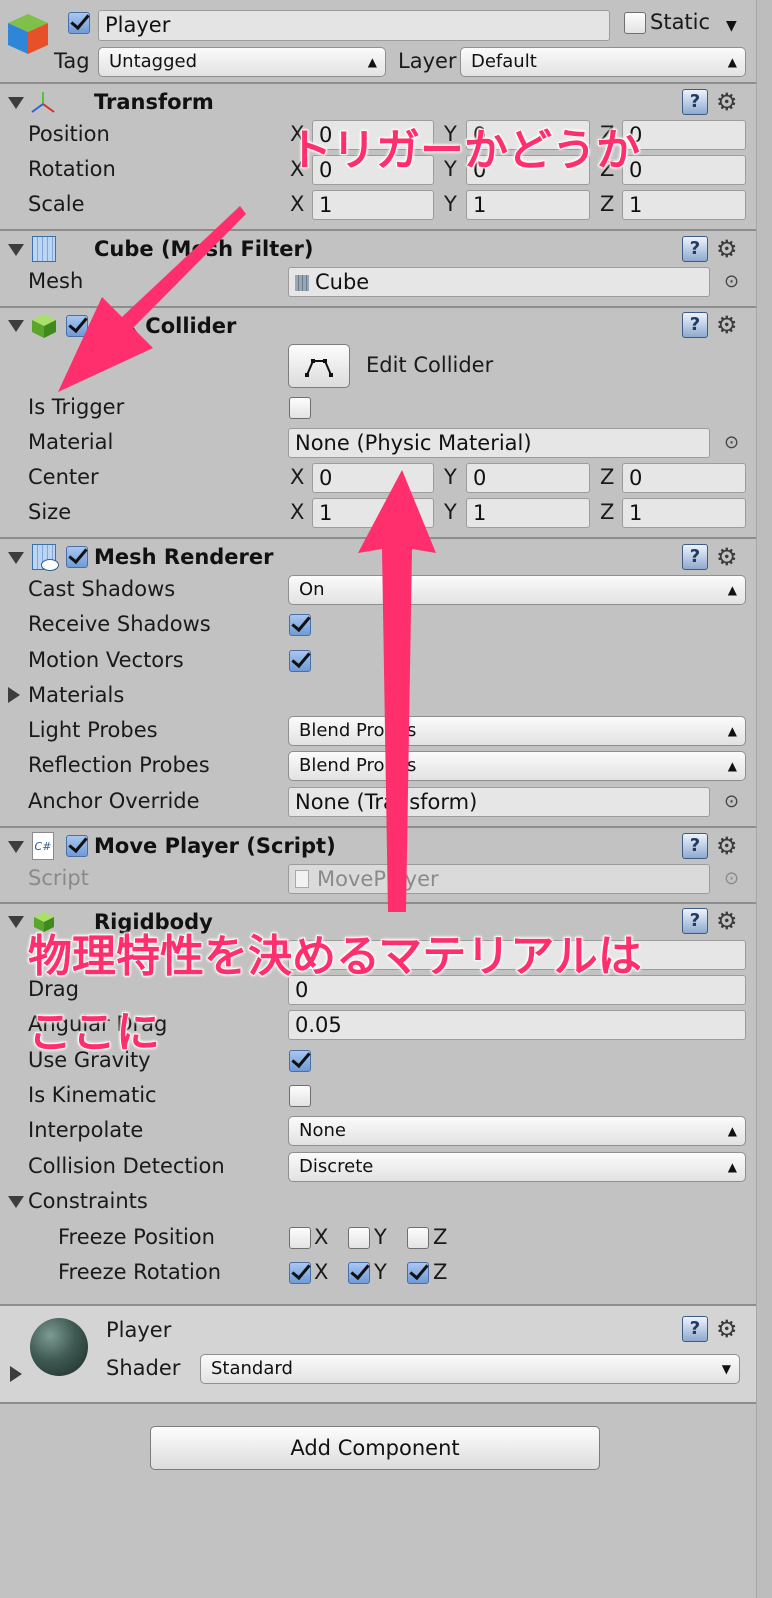 This screenshot has width=772, height=1598. I want to click on annotation-arrow-trigger, so click(152, 299).